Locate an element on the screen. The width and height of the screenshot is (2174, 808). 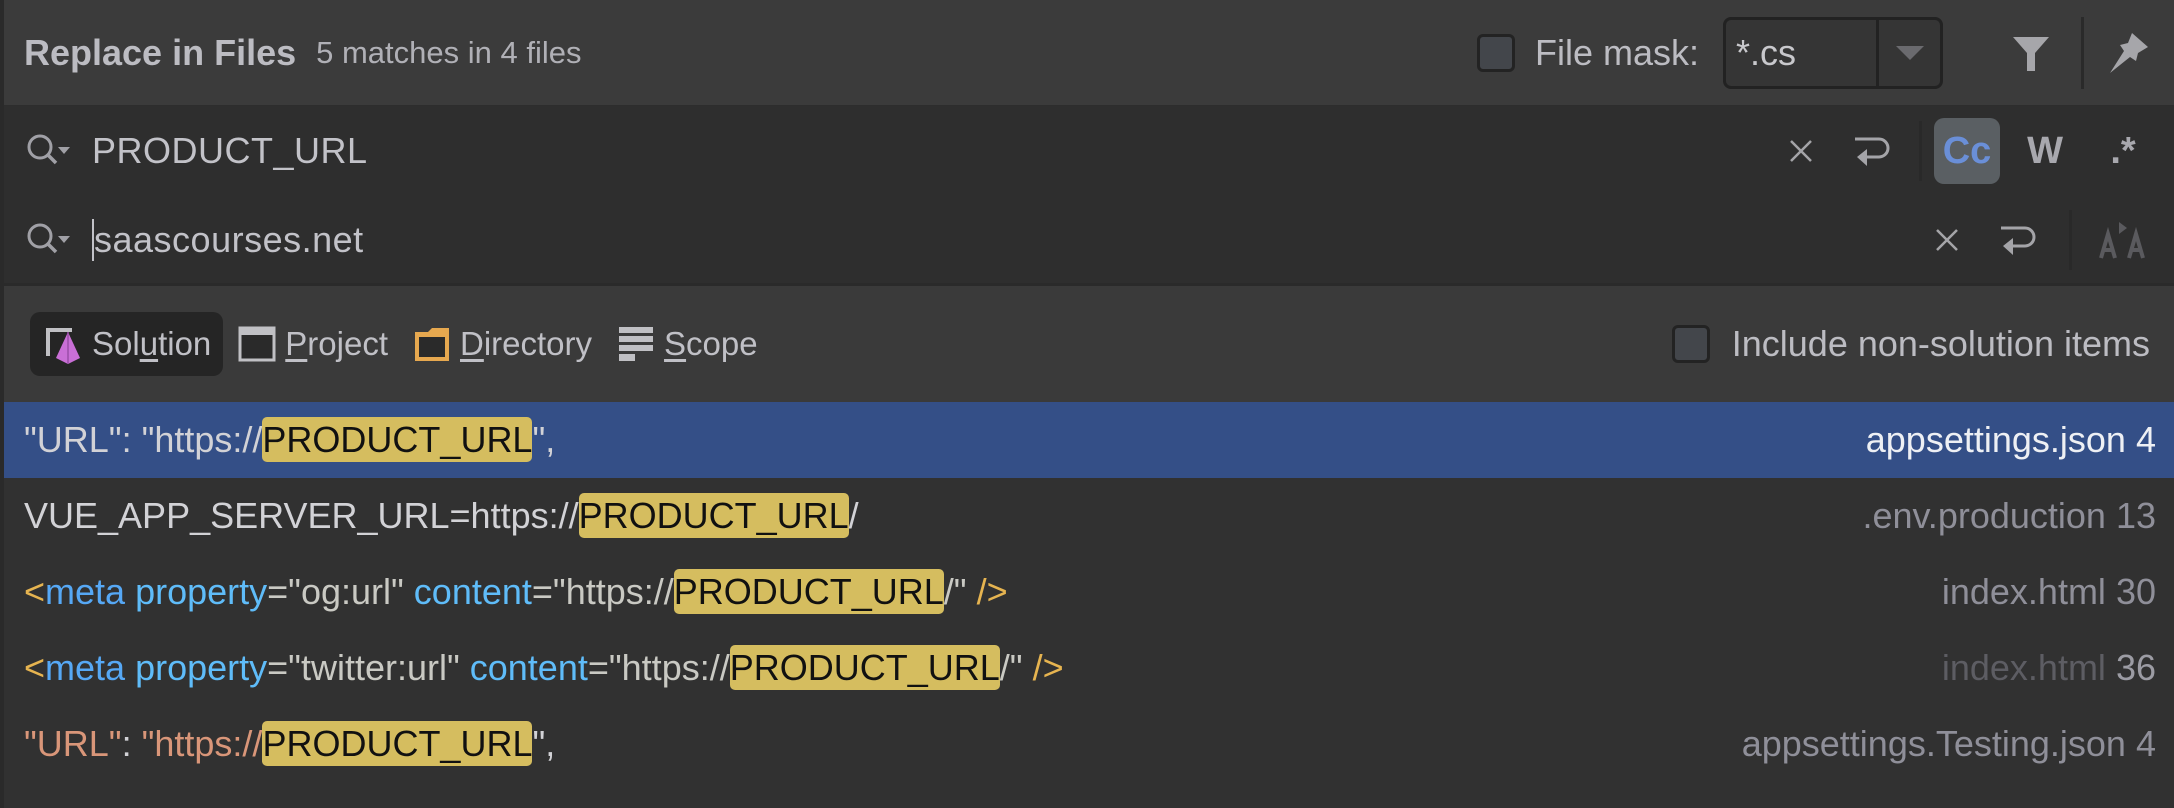
pin-icon is located at coordinates (2129, 52).